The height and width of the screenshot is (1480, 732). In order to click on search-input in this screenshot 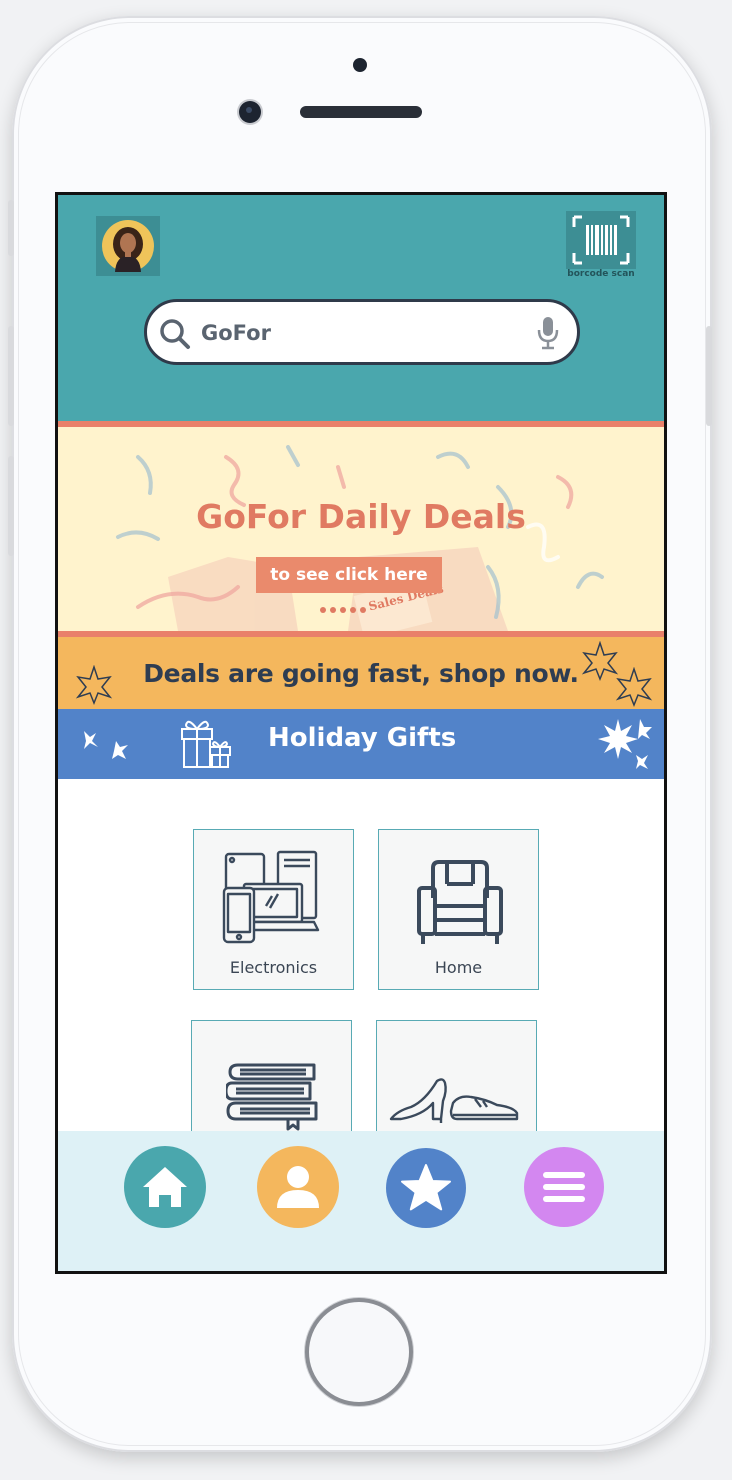, I will do `click(361, 333)`.